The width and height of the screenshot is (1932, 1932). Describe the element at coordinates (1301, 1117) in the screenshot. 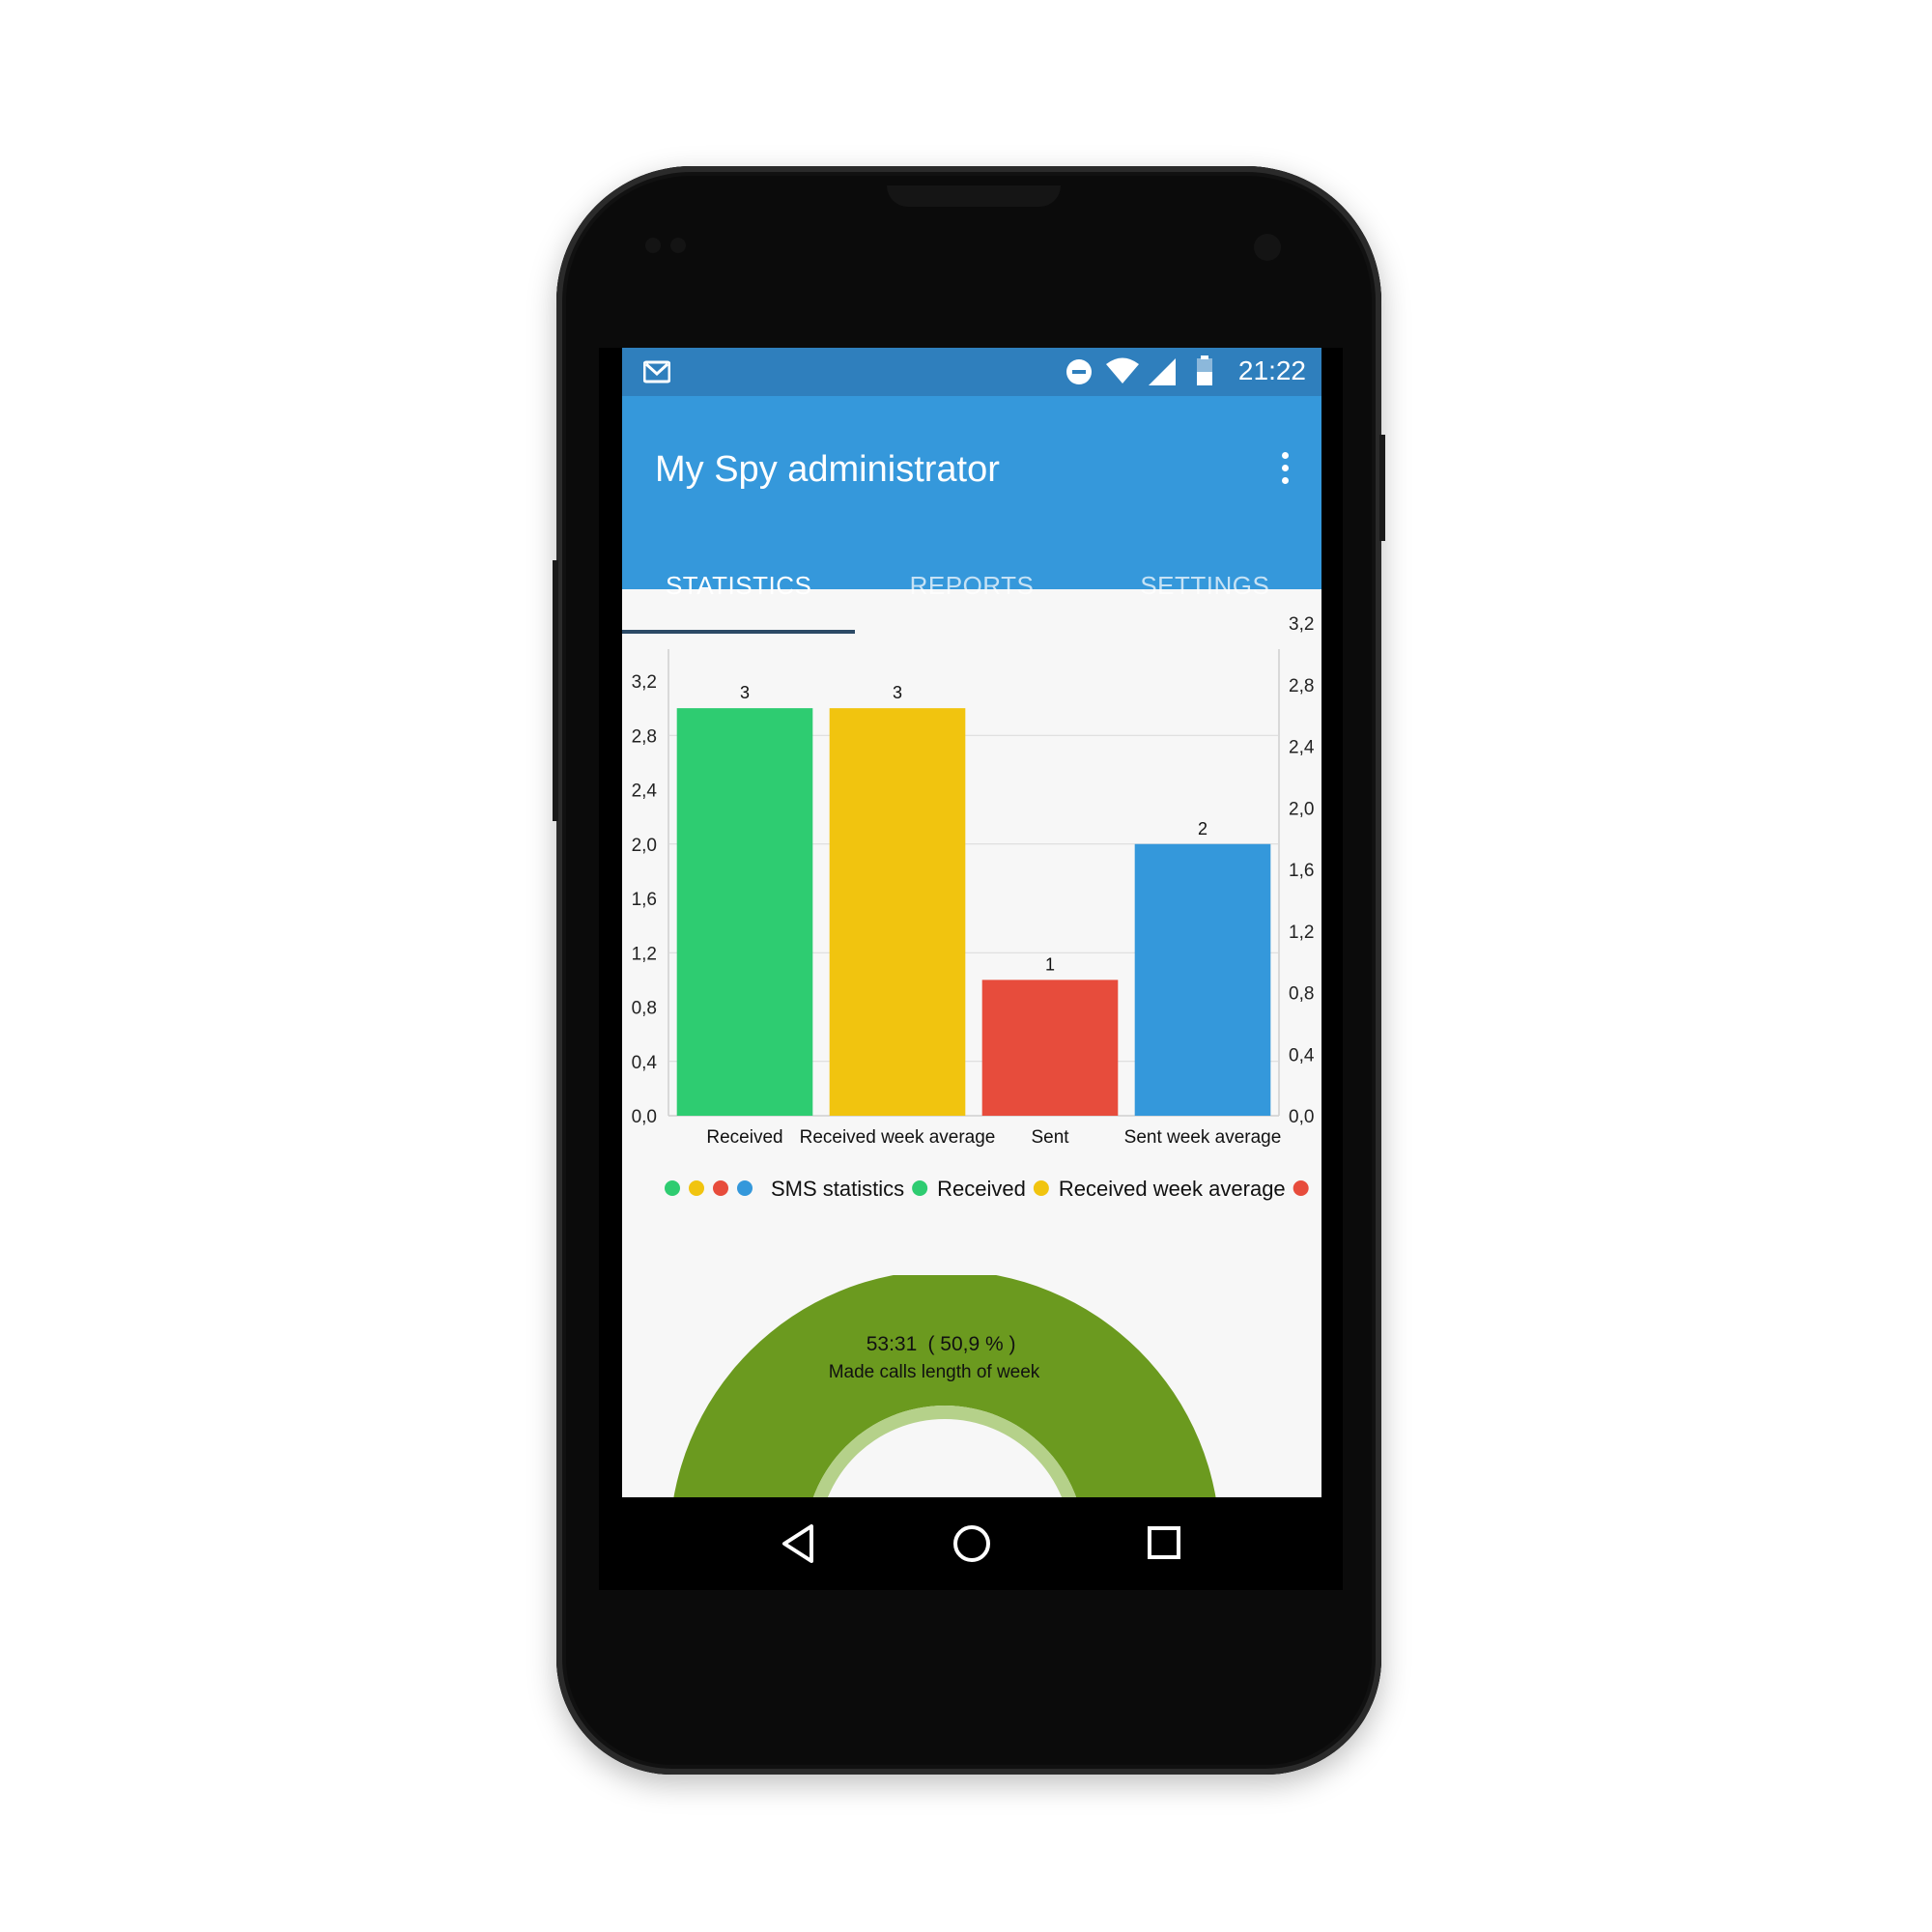

I see `y-tick-label-right: 0,0` at that location.